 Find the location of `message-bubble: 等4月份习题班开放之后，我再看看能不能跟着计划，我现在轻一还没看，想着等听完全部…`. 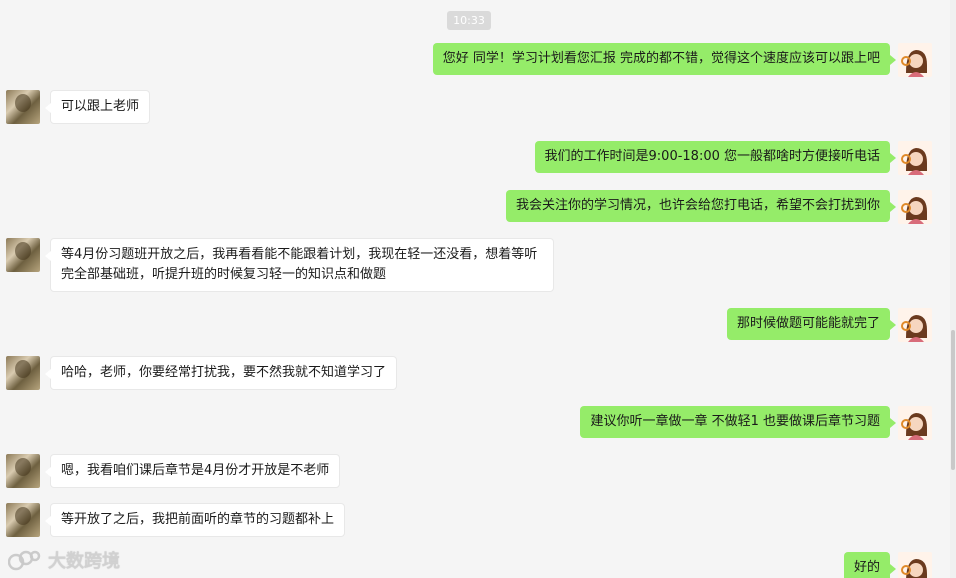

message-bubble: 等4月份习题班开放之后，我再看看能不能跟着计划，我现在轻一还没看，想着等听完全部… is located at coordinates (299, 265).